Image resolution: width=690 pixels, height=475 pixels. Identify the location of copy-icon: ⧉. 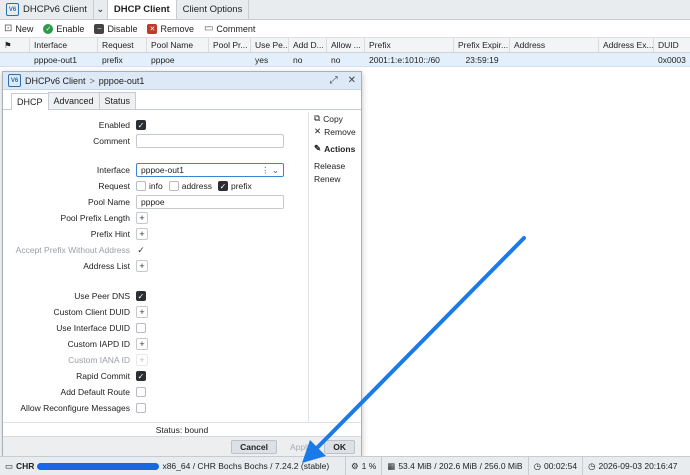
(317, 118).